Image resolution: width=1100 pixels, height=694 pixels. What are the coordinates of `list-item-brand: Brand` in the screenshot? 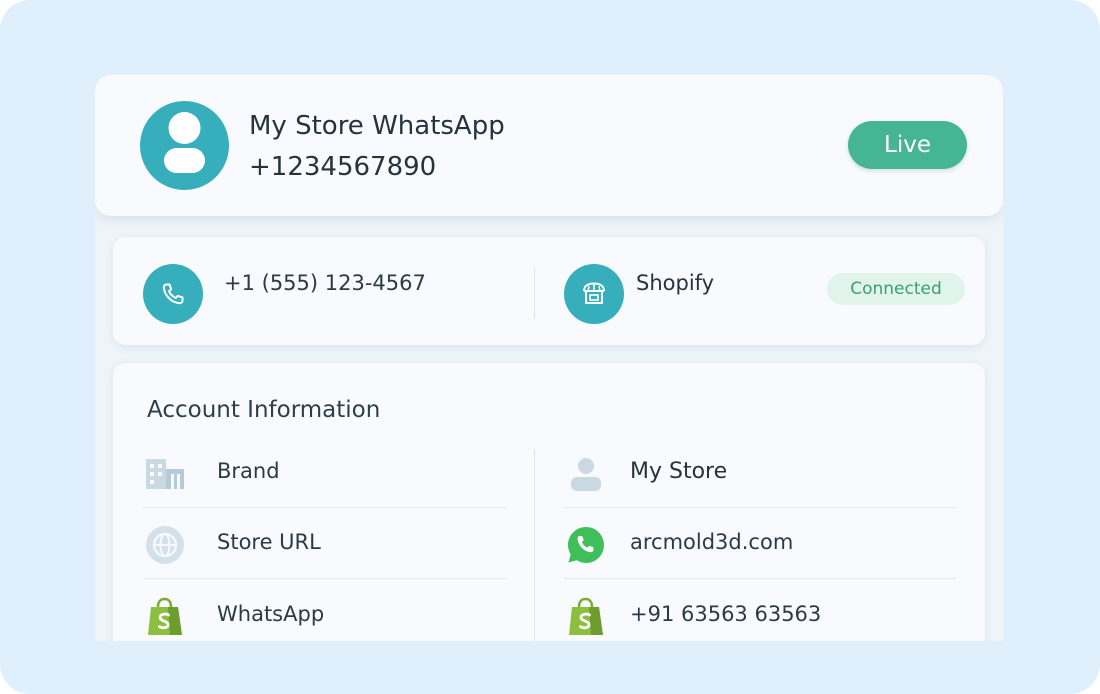 It's located at (325, 473).